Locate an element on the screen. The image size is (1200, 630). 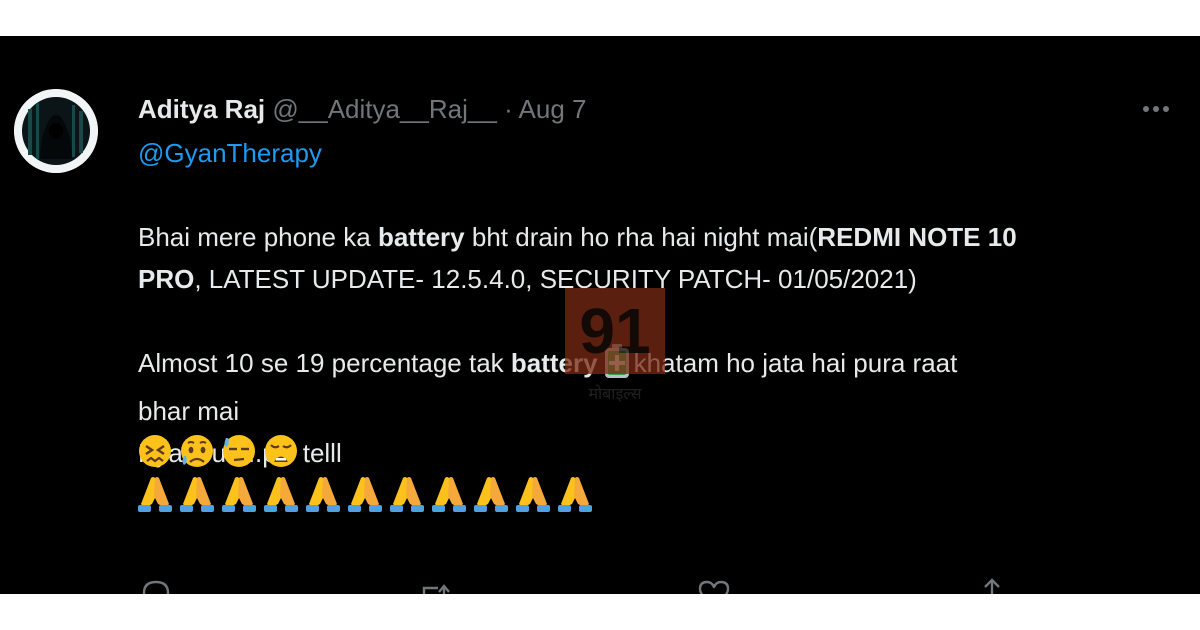
tweet-header: Aditya Raj @__Aditya__Raj__ · Aug 7 is located at coordinates (362, 109).